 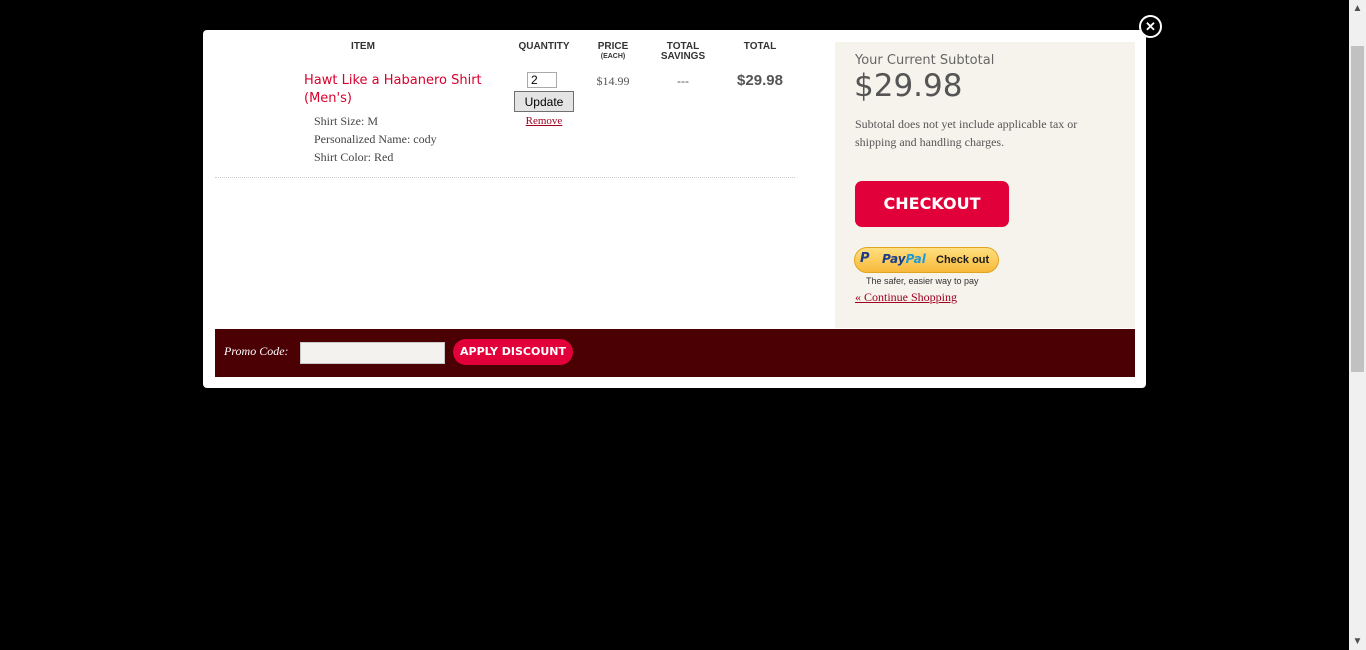 What do you see at coordinates (363, 46) in the screenshot?
I see `header-item: ITEM` at bounding box center [363, 46].